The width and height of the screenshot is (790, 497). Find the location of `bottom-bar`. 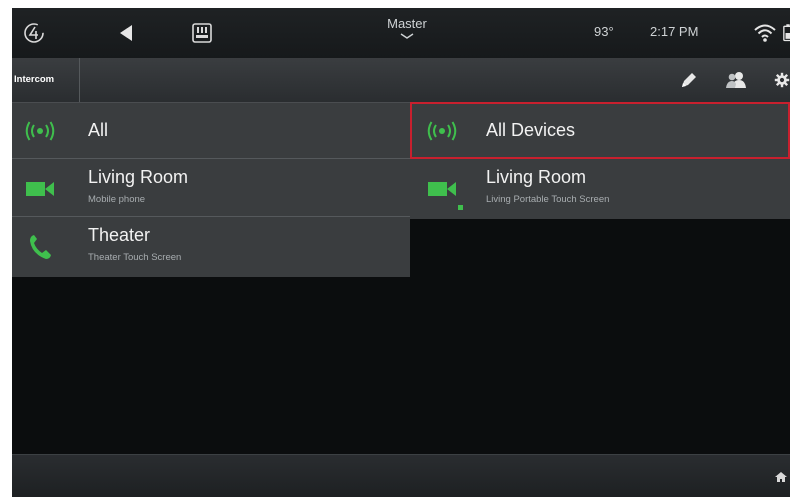

bottom-bar is located at coordinates (401, 475).